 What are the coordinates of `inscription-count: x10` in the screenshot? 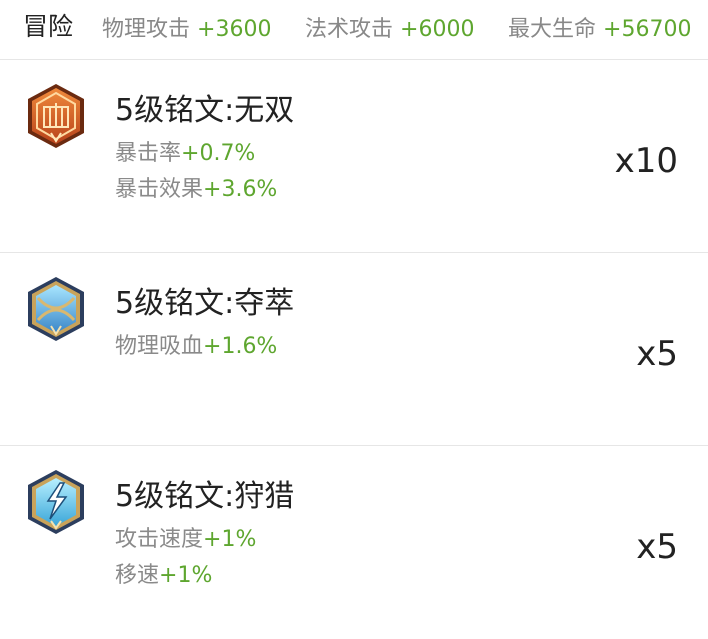 It's located at (646, 161).